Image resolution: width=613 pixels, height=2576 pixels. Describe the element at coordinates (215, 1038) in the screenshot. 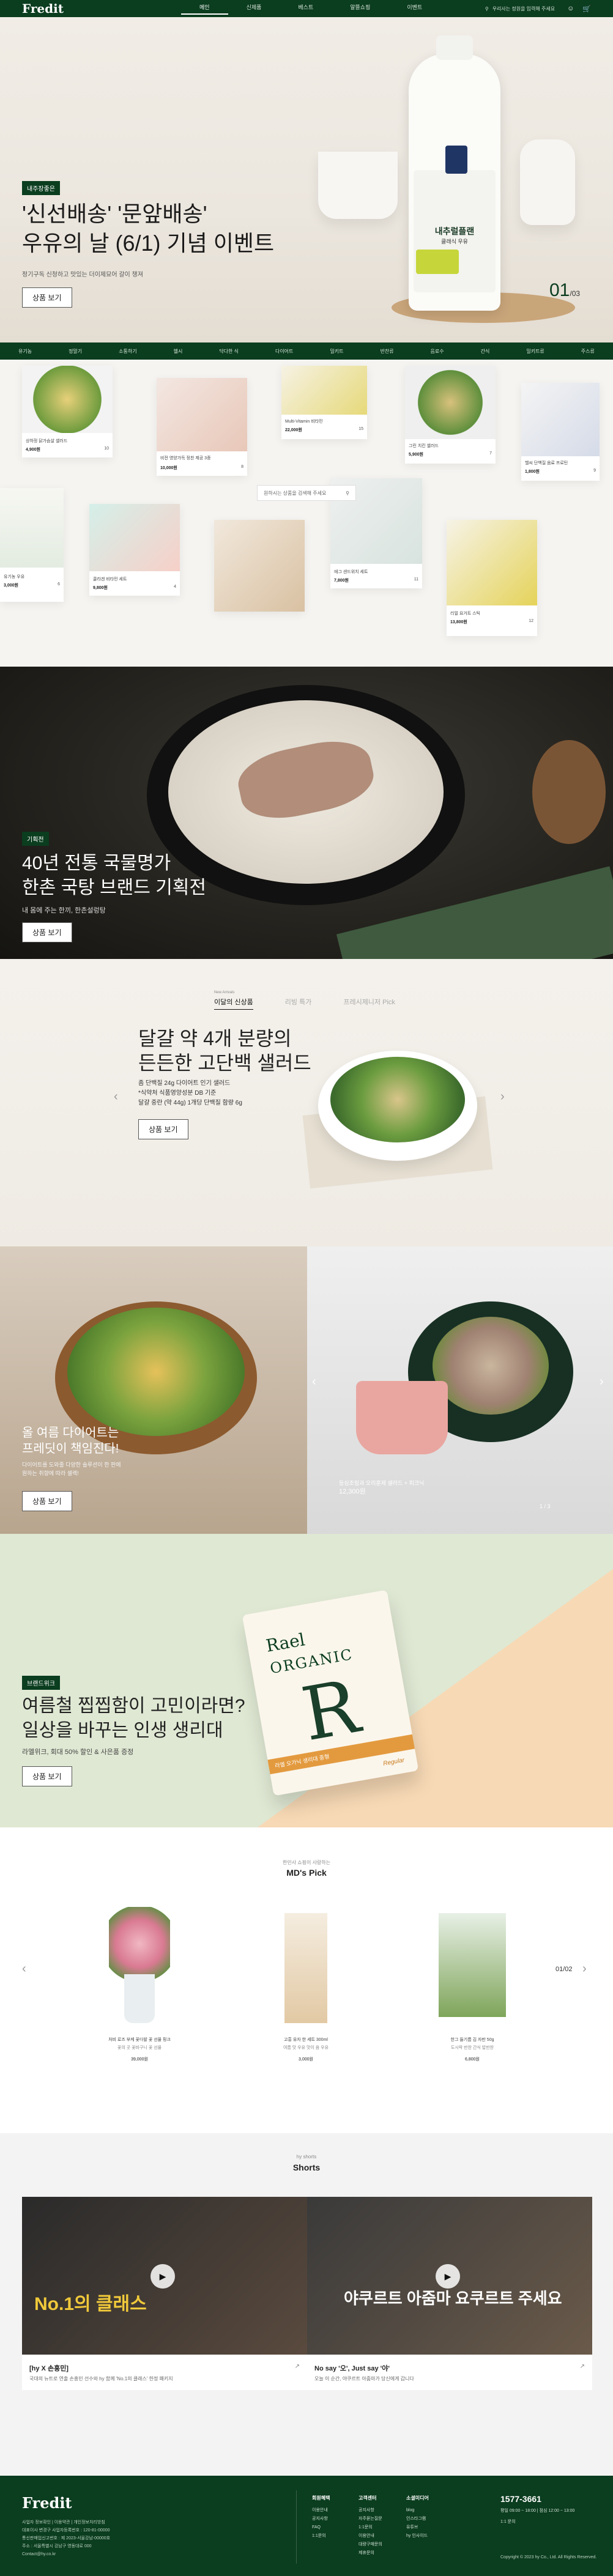

I see `salad-title-line1: 달걀 약 4개 분량의` at that location.